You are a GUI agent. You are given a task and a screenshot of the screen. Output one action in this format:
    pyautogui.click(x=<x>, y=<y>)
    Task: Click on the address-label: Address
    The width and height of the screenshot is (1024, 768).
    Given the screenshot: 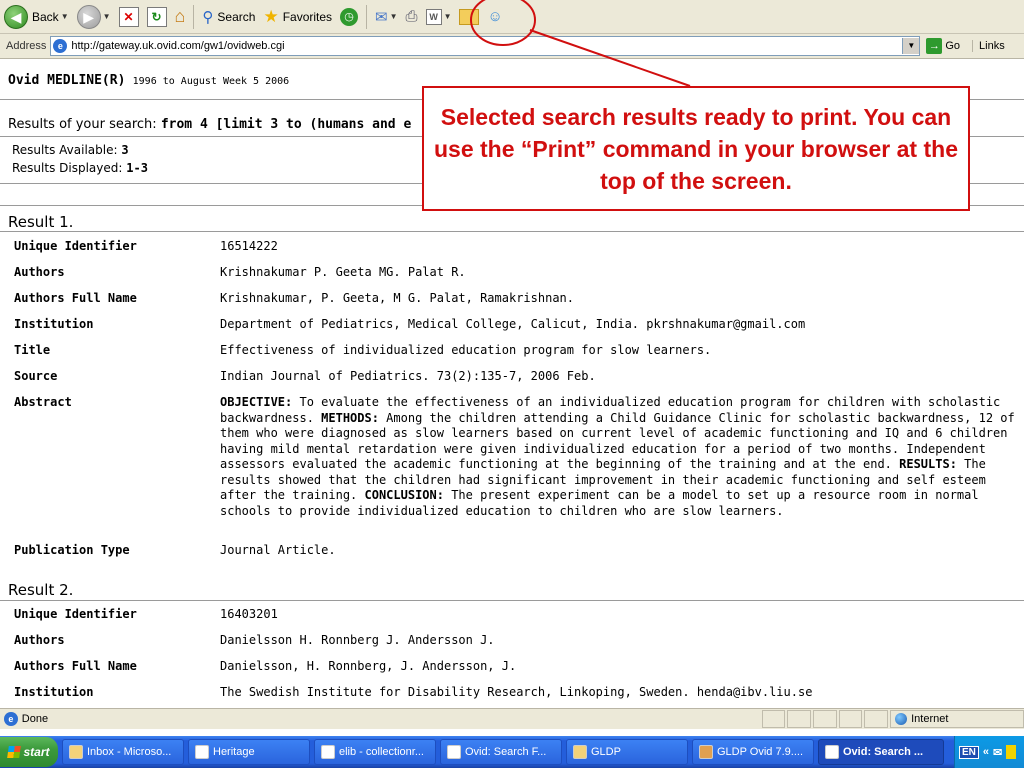 What is the action you would take?
    pyautogui.click(x=26, y=46)
    